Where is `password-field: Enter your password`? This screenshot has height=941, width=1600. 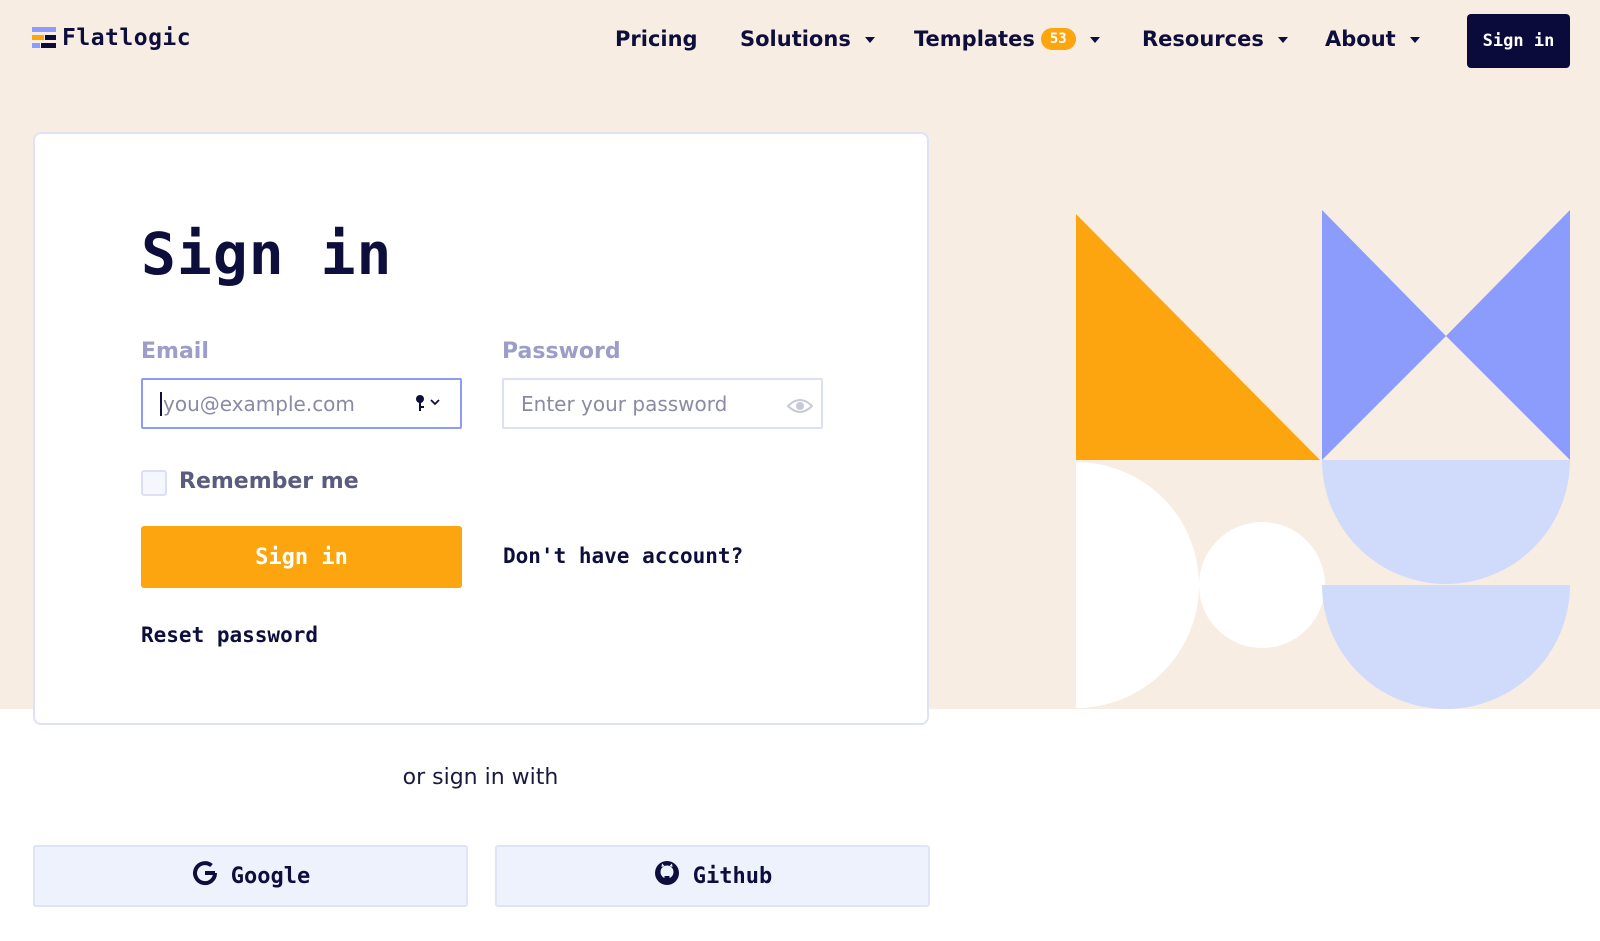 password-field: Enter your password is located at coordinates (662, 403).